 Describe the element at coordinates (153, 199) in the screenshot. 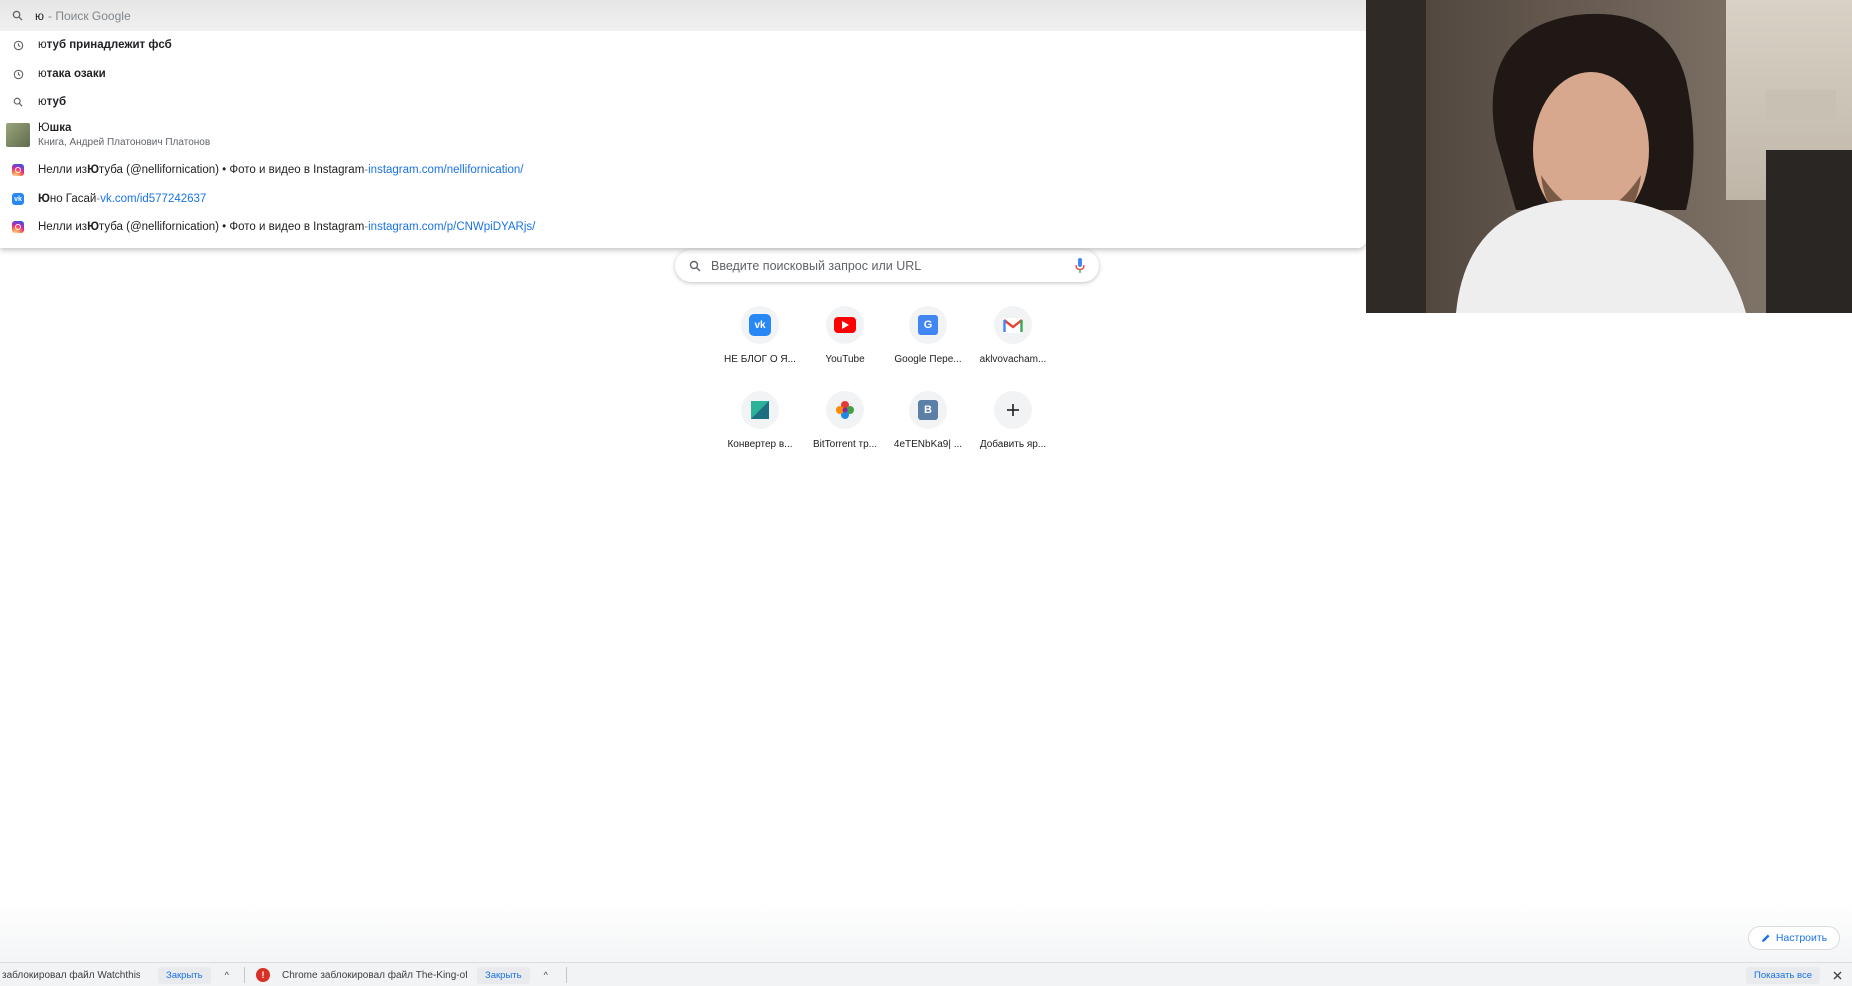

I see `suggestion-url: vk.com/id577242637` at that location.